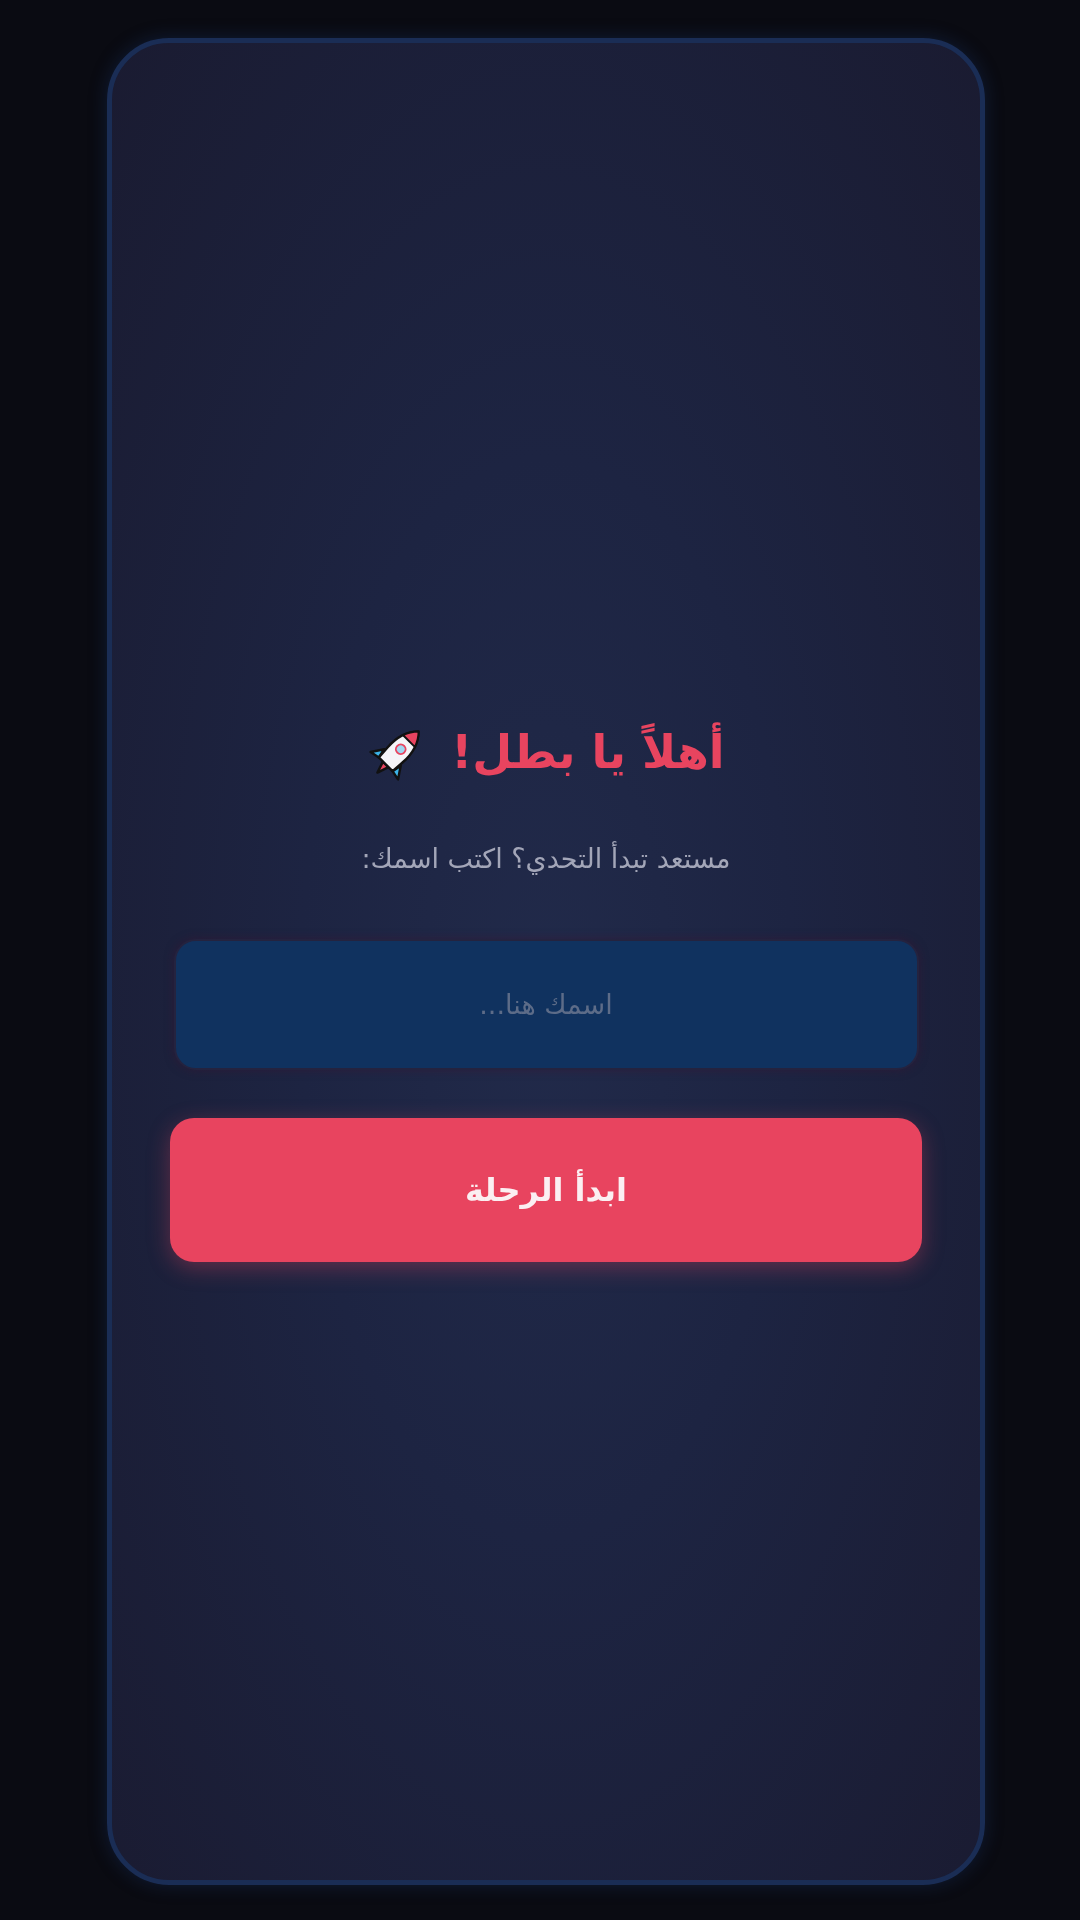 The image size is (1080, 1920). I want to click on prompt-text: مستعد تبدأ التحدي؟ اكتب اسمك:, so click(546, 859).